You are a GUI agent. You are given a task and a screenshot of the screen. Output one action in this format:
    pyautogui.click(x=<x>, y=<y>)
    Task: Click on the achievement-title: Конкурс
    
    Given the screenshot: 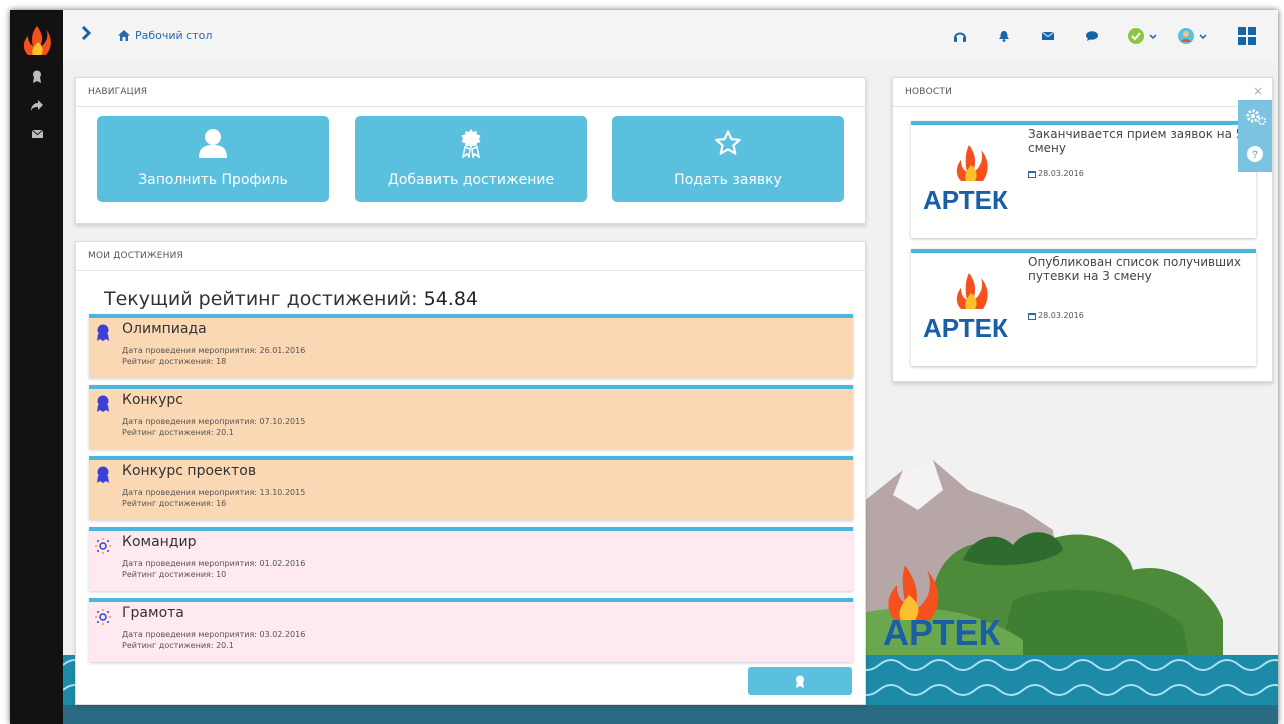 What is the action you would take?
    pyautogui.click(x=152, y=400)
    